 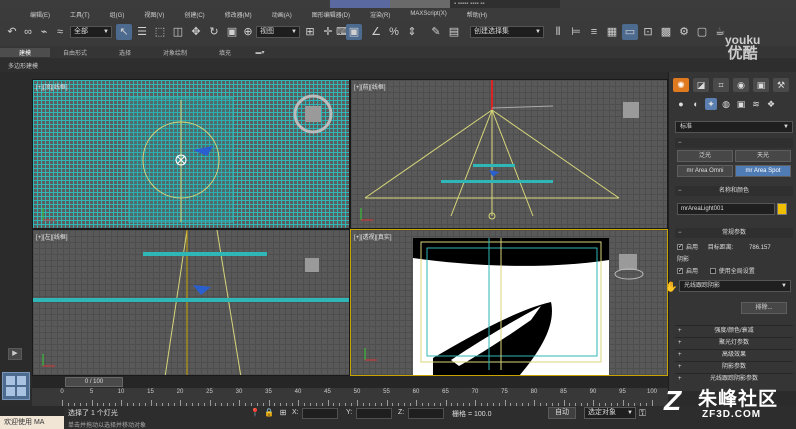 What do you see at coordinates (684, 32) in the screenshot?
I see `render-setup-icon: ⚙` at bounding box center [684, 32].